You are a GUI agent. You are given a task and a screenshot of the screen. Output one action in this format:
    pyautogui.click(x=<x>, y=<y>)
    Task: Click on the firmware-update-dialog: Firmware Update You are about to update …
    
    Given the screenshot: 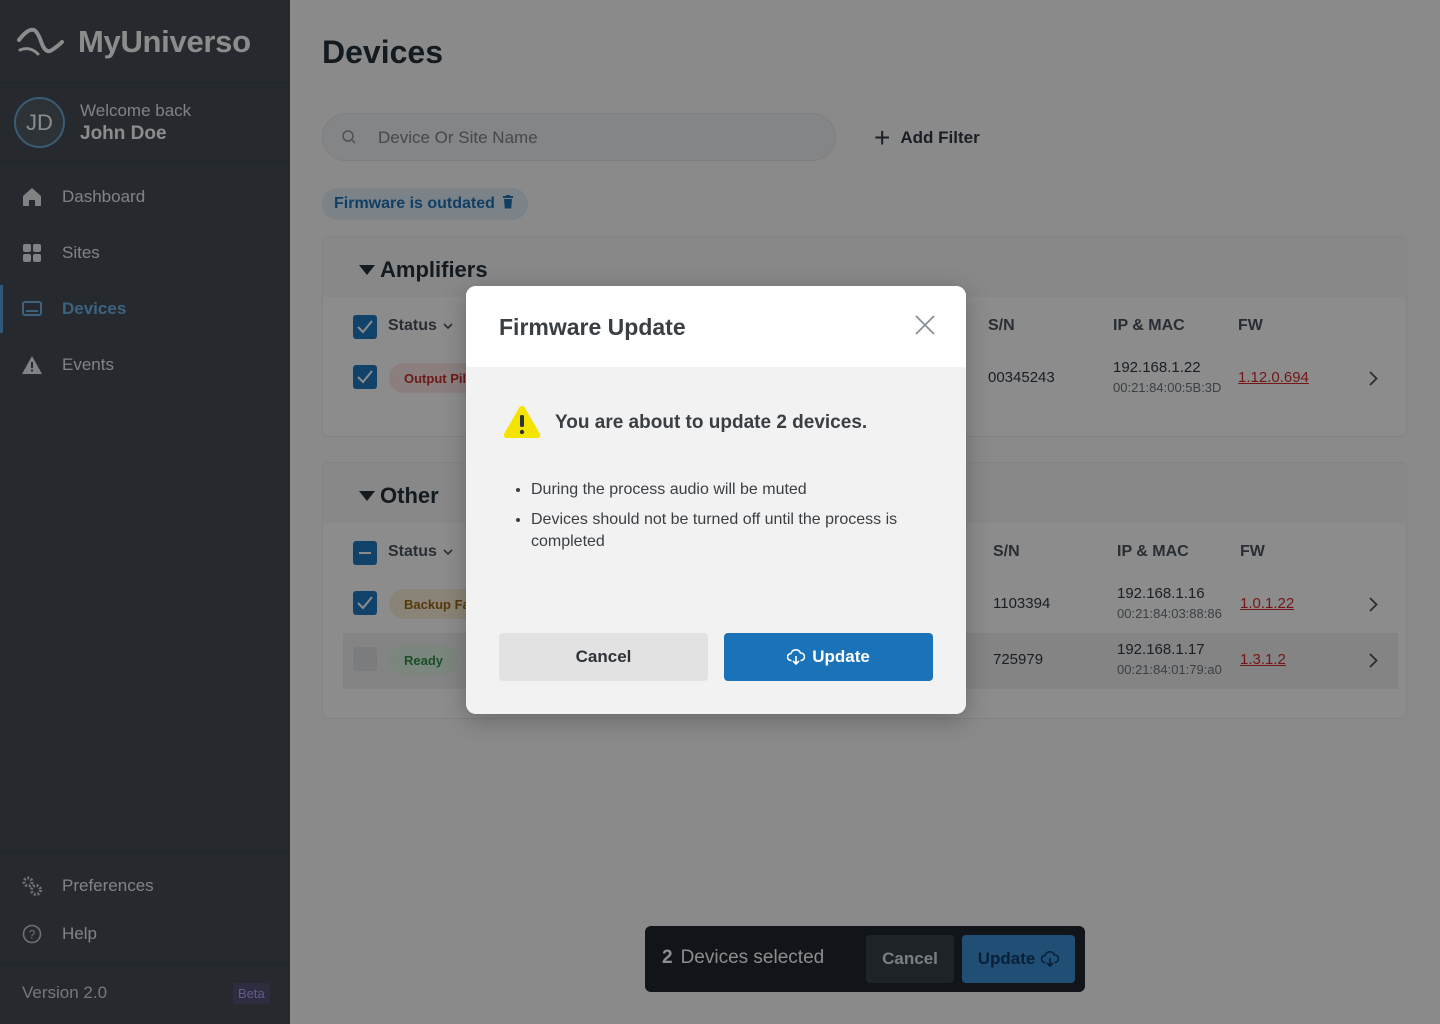 What is the action you would take?
    pyautogui.click(x=716, y=500)
    